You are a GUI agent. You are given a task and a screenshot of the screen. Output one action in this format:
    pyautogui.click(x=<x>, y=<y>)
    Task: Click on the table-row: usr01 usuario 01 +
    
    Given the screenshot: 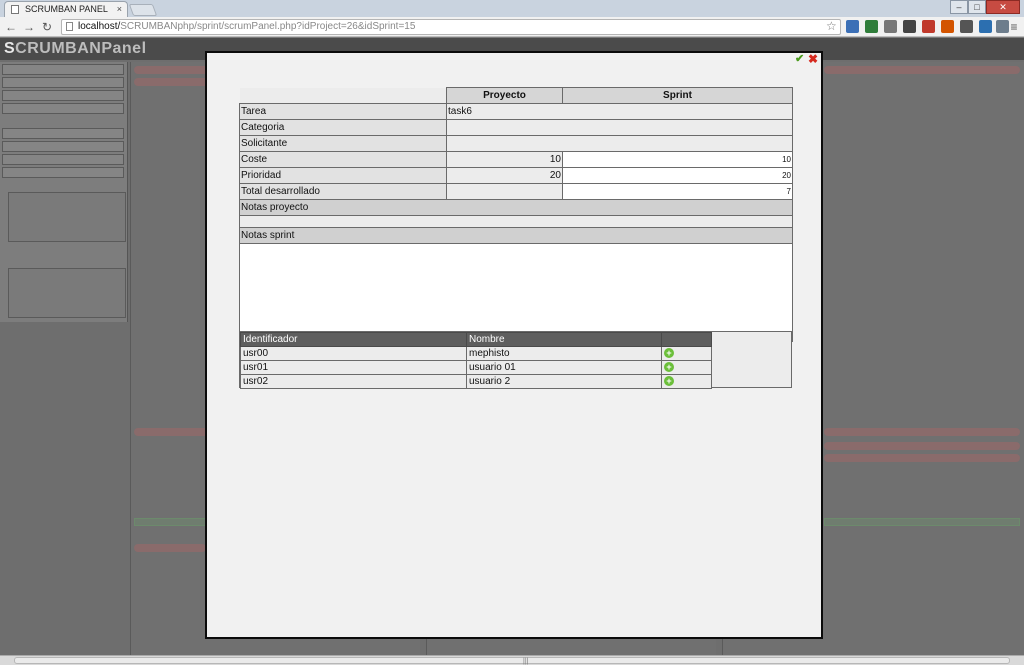 What is the action you would take?
    pyautogui.click(x=476, y=367)
    